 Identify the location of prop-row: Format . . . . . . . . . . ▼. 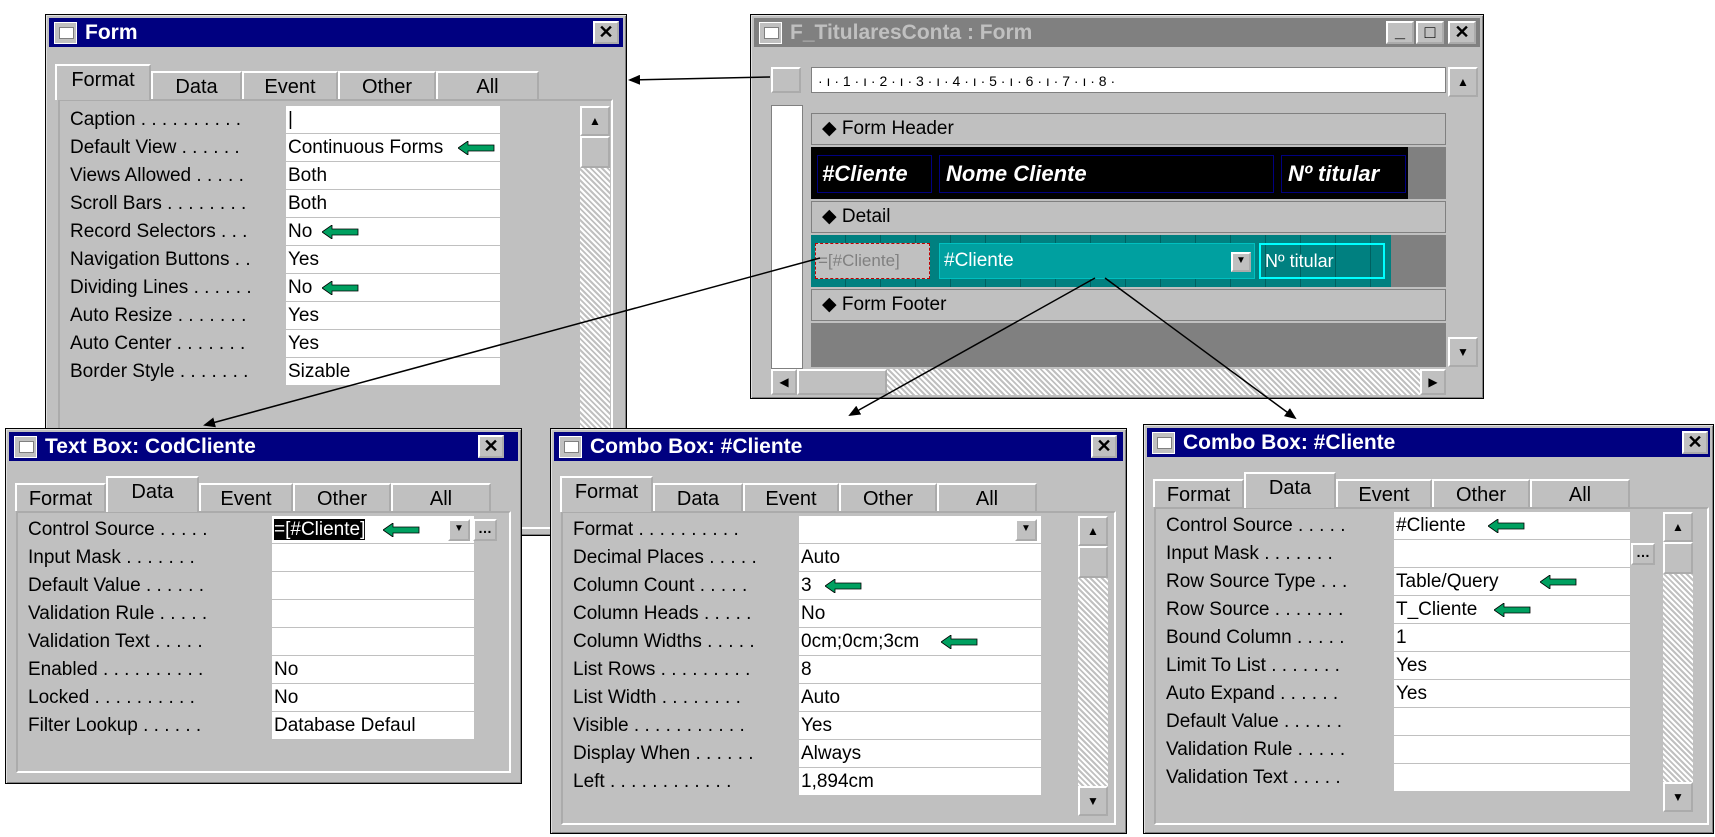
(833, 530).